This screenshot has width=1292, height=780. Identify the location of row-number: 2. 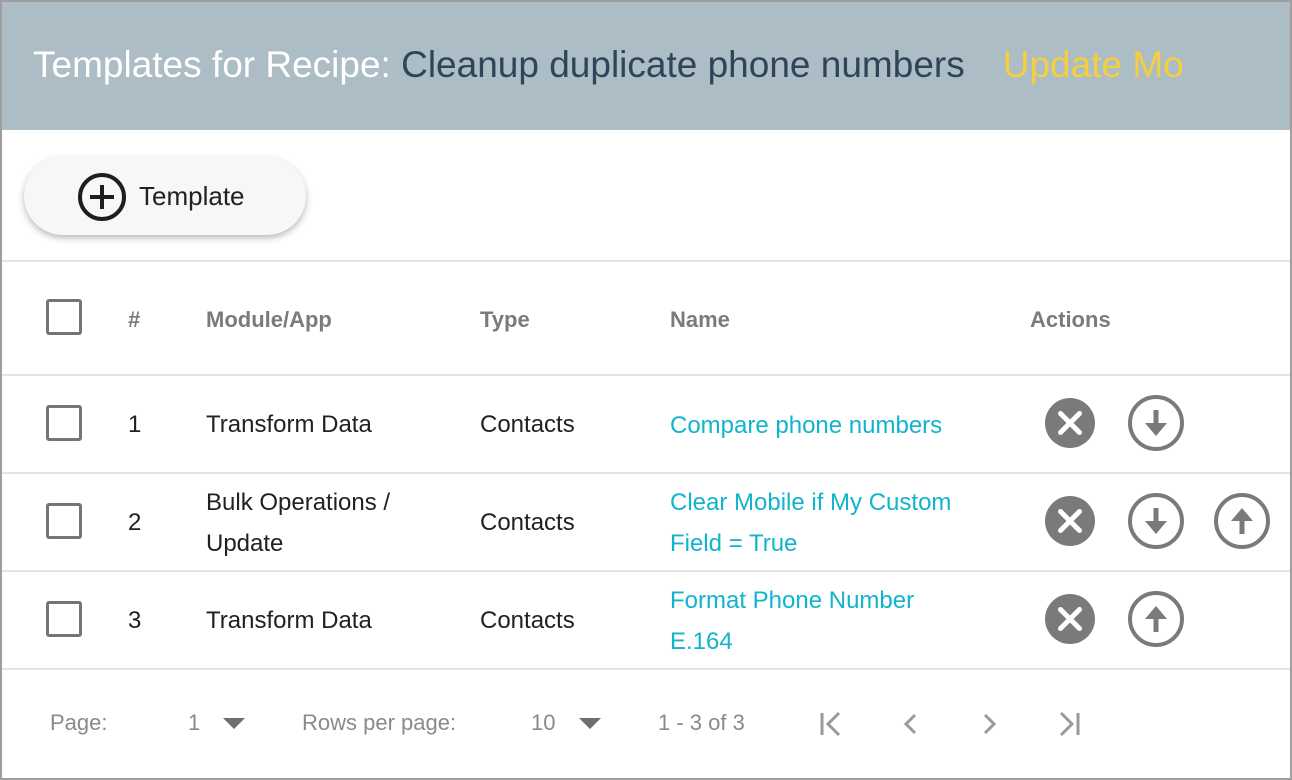
(135, 522).